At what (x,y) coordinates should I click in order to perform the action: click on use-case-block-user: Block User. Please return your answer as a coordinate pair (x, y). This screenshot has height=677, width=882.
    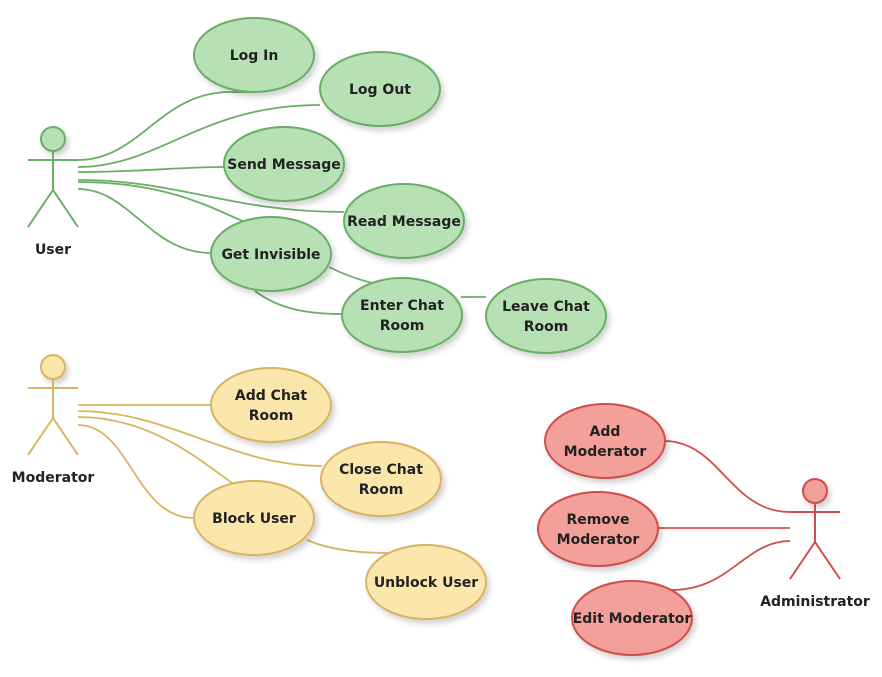
    Looking at the image, I should click on (254, 518).